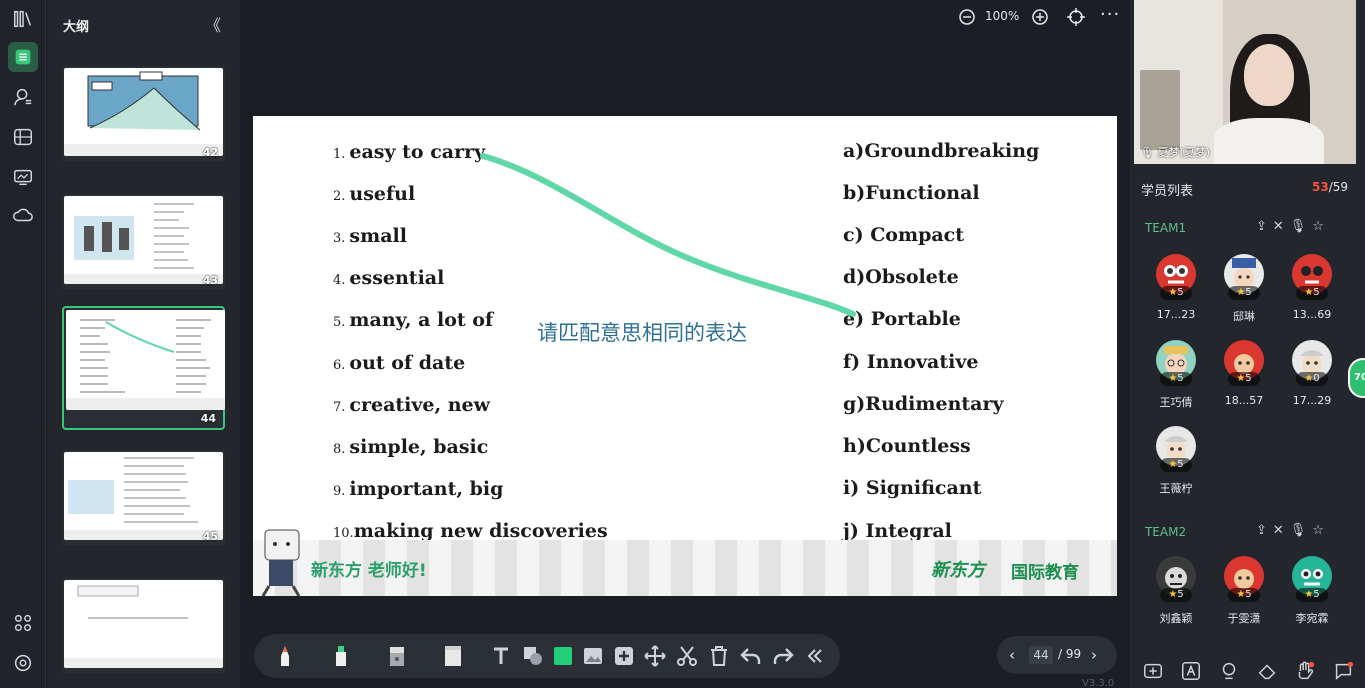 The height and width of the screenshot is (688, 1365). Describe the element at coordinates (1045, 573) in the screenshot. I see `brand-subtitle: 国际教育` at that location.